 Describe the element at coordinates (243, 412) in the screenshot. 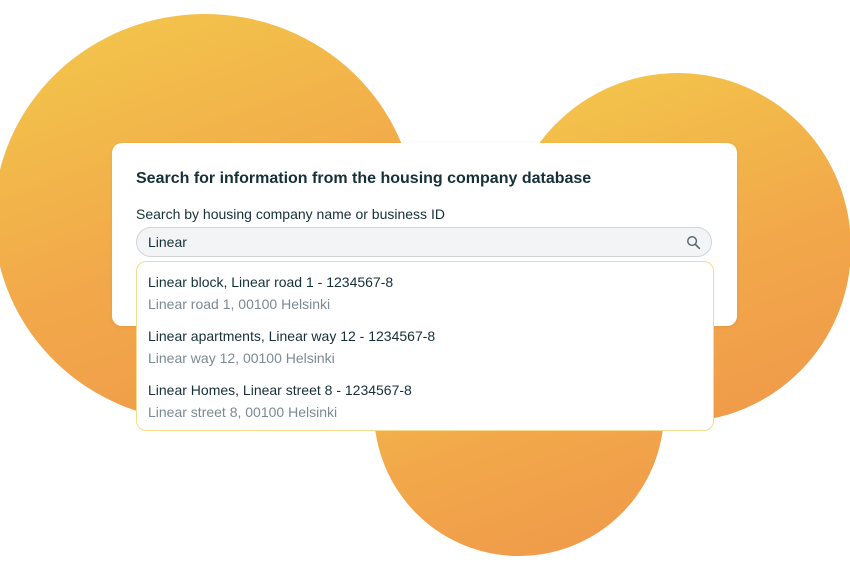

I see `result-address: Linear street 8, 00100 Helsinki` at that location.